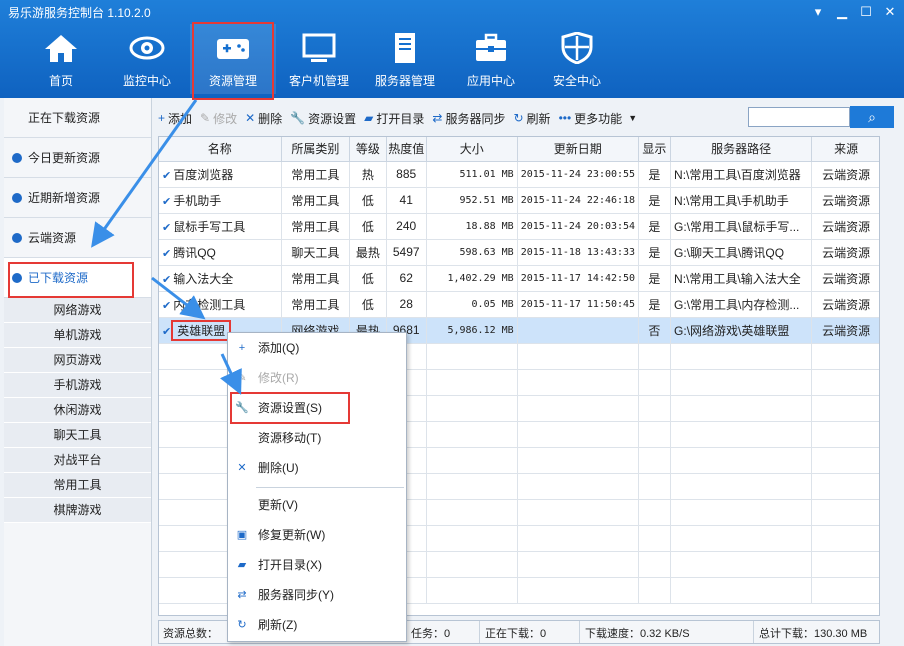 This screenshot has width=904, height=646. Describe the element at coordinates (531, 118) in the screenshot. I see `refresh-button: ↻ 刷新` at that location.